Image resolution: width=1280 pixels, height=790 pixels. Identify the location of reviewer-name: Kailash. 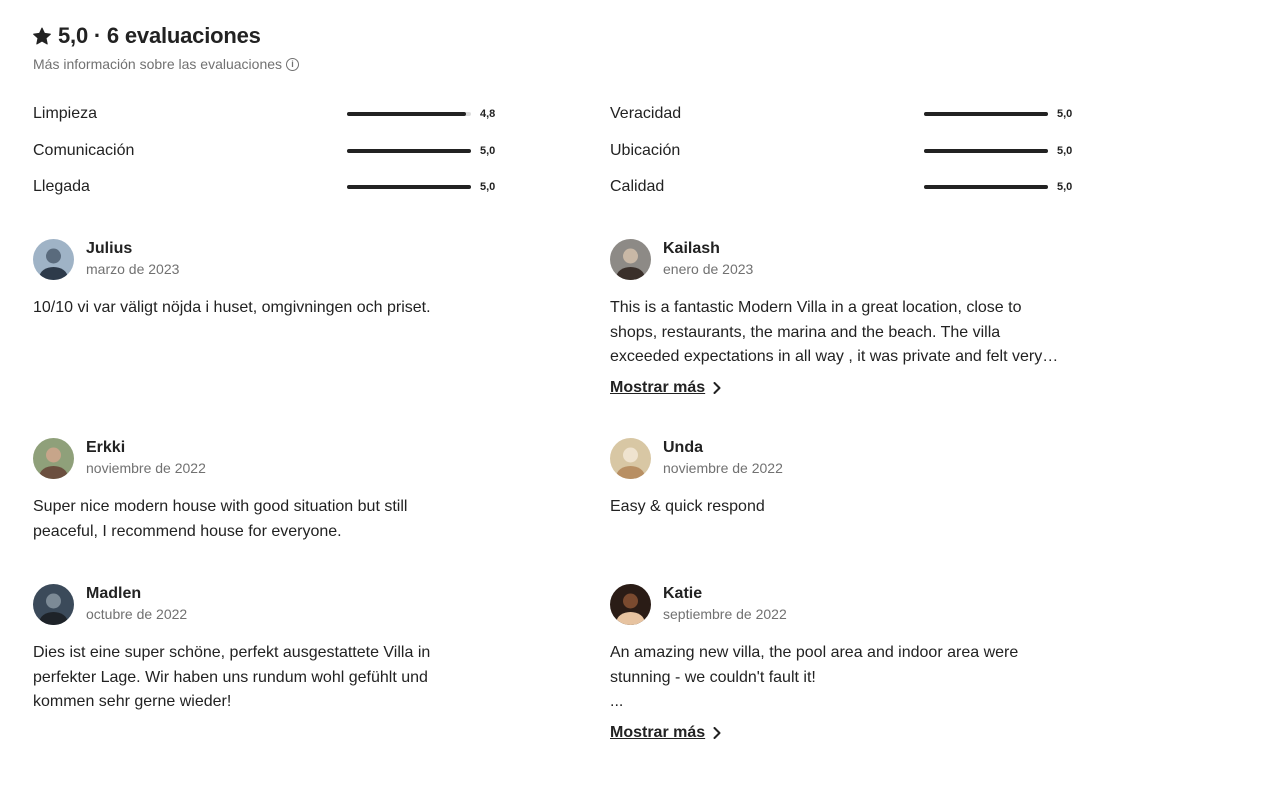
(691, 248).